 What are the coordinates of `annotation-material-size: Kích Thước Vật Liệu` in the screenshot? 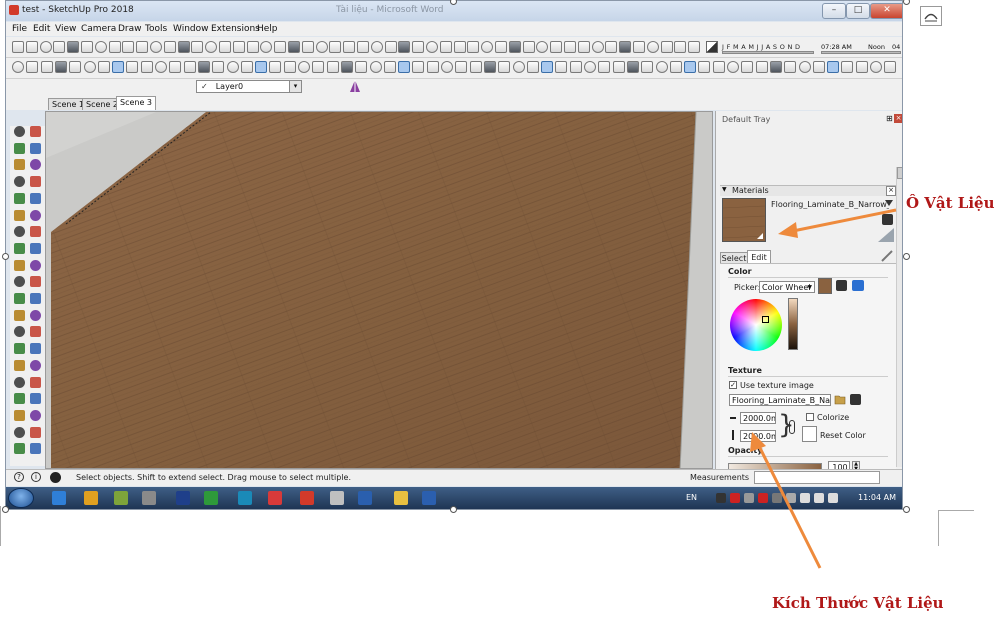 It's located at (858, 603).